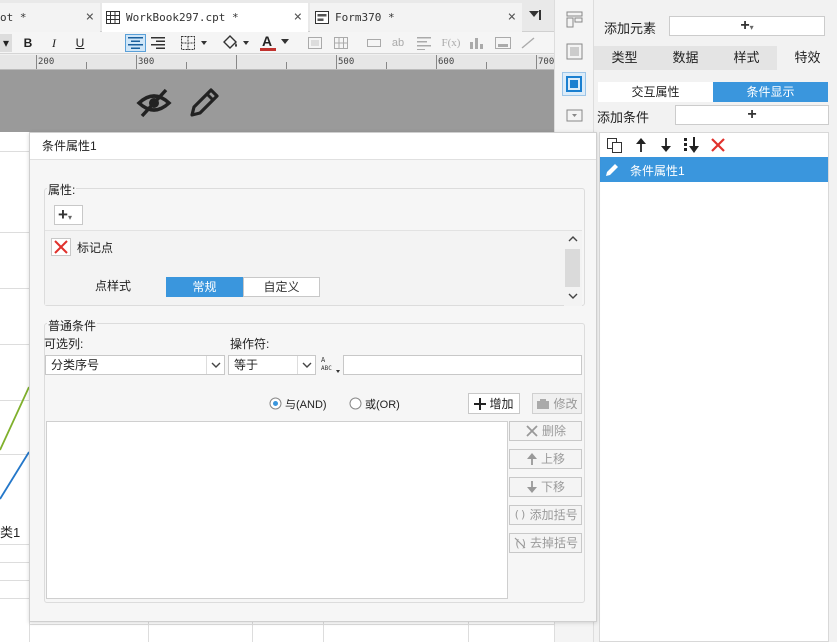  What do you see at coordinates (624, 58) in the screenshot?
I see `tab-type: 类型` at bounding box center [624, 58].